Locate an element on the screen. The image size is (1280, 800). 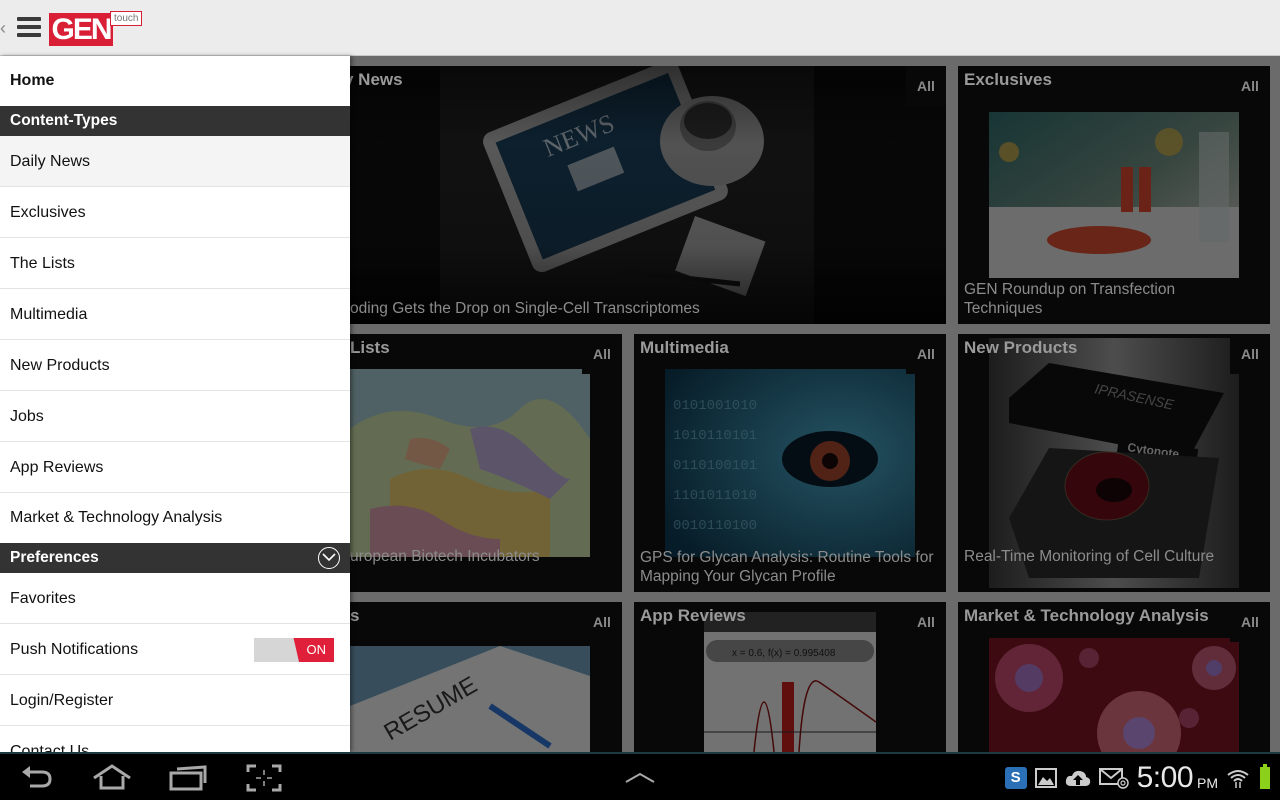
push-notifications-toggle: ON is located at coordinates (294, 650).